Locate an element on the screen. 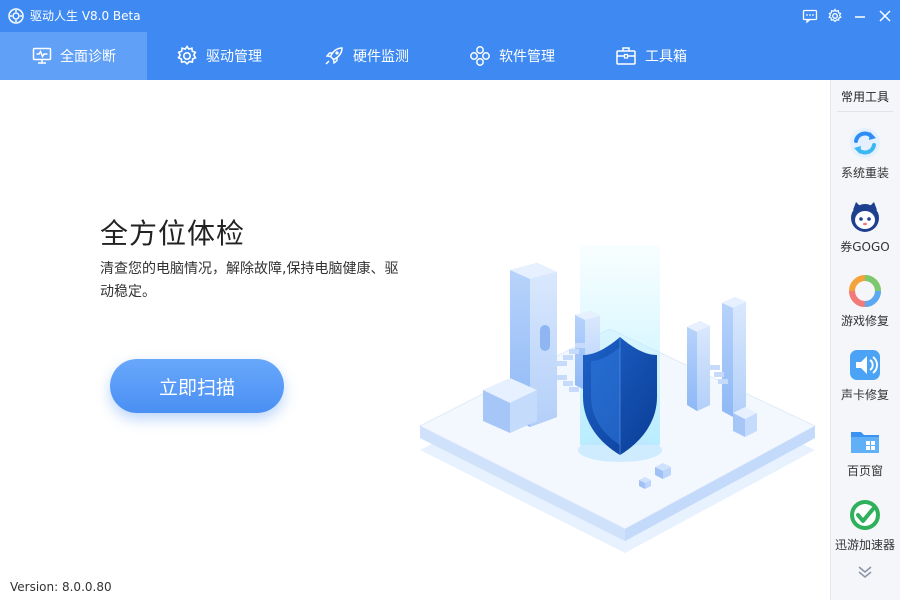  minimize-button is located at coordinates (860, 16).